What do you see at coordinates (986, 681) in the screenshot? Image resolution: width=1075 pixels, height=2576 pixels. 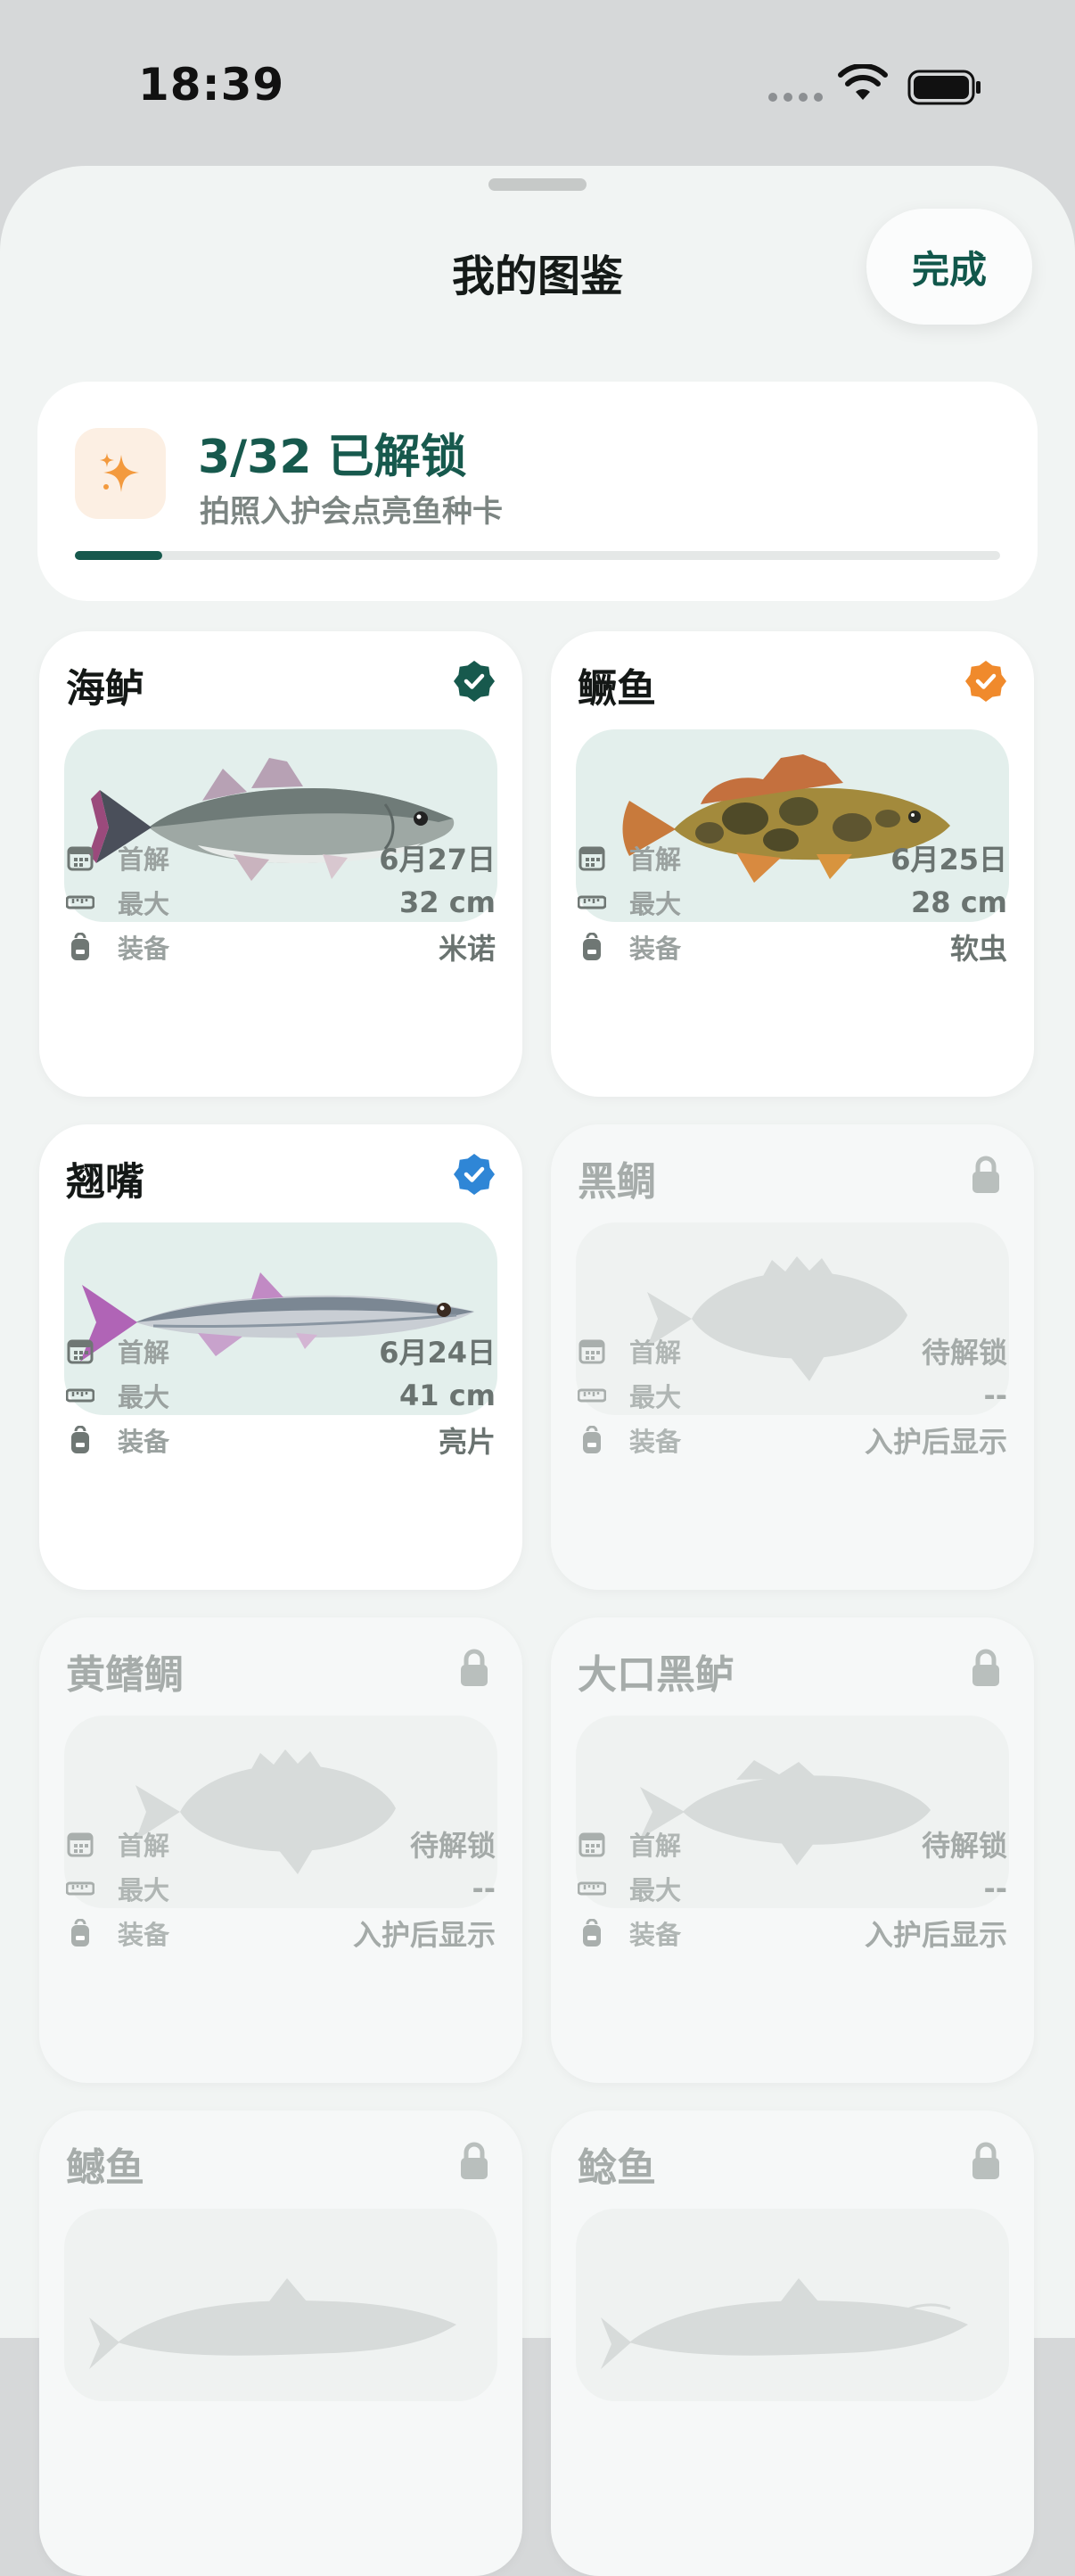 I see `orange-check-badge-icon` at bounding box center [986, 681].